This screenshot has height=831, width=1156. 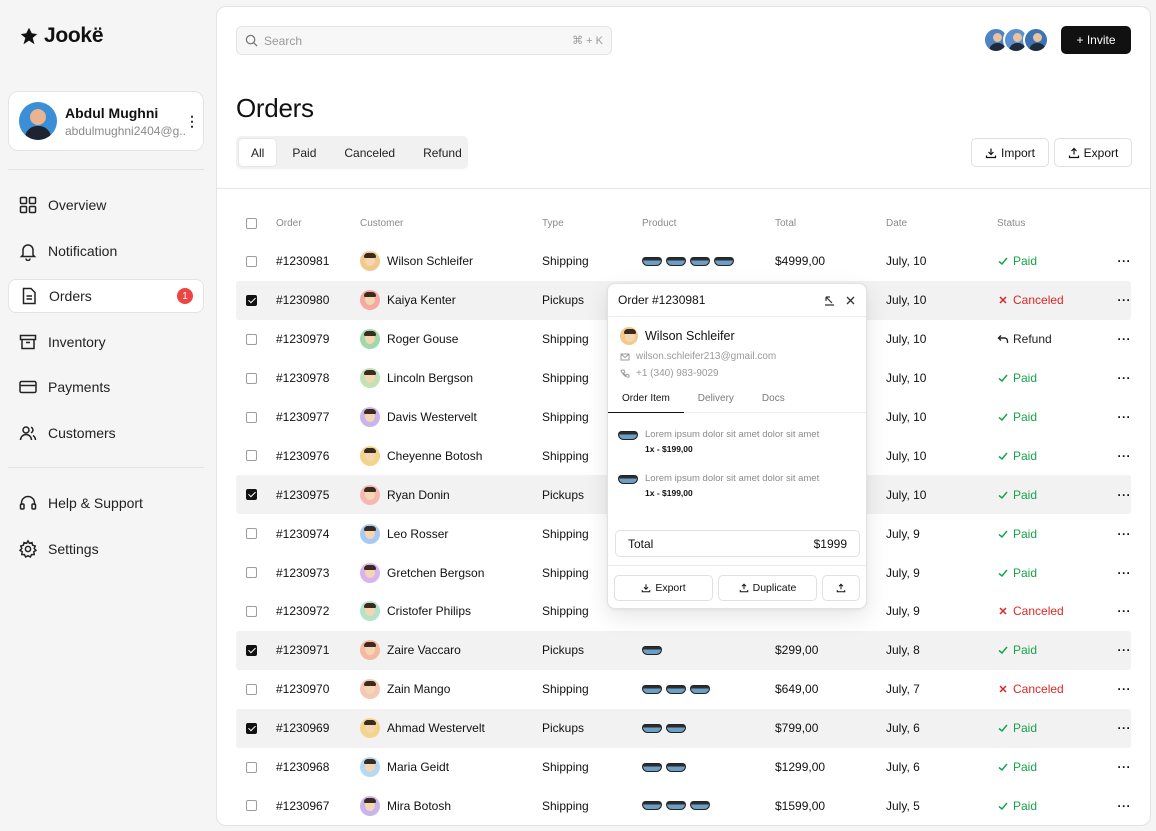 I want to click on status-badge: Paid, so click(x=1047, y=573).